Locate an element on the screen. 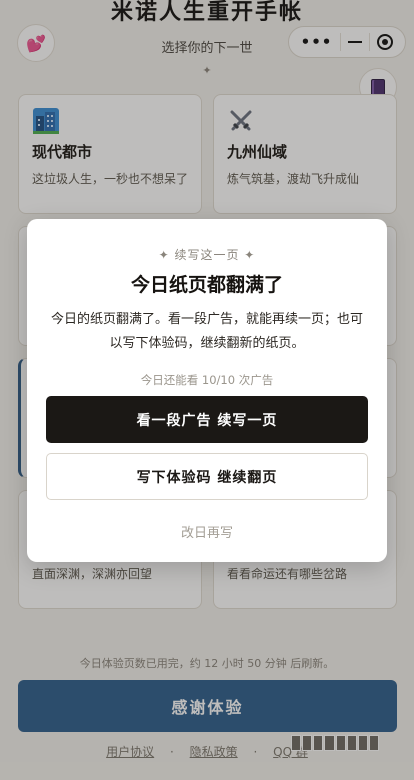  dismiss-later-link: 改日再写 is located at coordinates (207, 531).